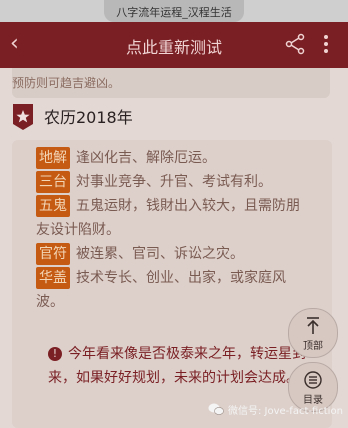 The width and height of the screenshot is (348, 428). Describe the element at coordinates (216, 409) in the screenshot. I see `wechat-icon` at that location.